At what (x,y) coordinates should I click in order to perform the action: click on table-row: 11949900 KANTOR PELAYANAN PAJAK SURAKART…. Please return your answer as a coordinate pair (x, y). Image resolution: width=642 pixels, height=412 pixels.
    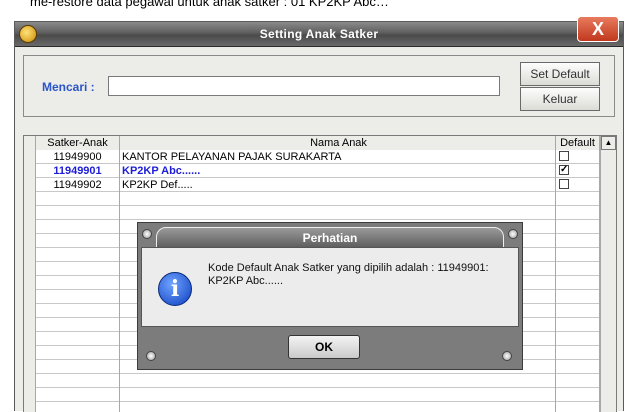
    Looking at the image, I should click on (320, 157).